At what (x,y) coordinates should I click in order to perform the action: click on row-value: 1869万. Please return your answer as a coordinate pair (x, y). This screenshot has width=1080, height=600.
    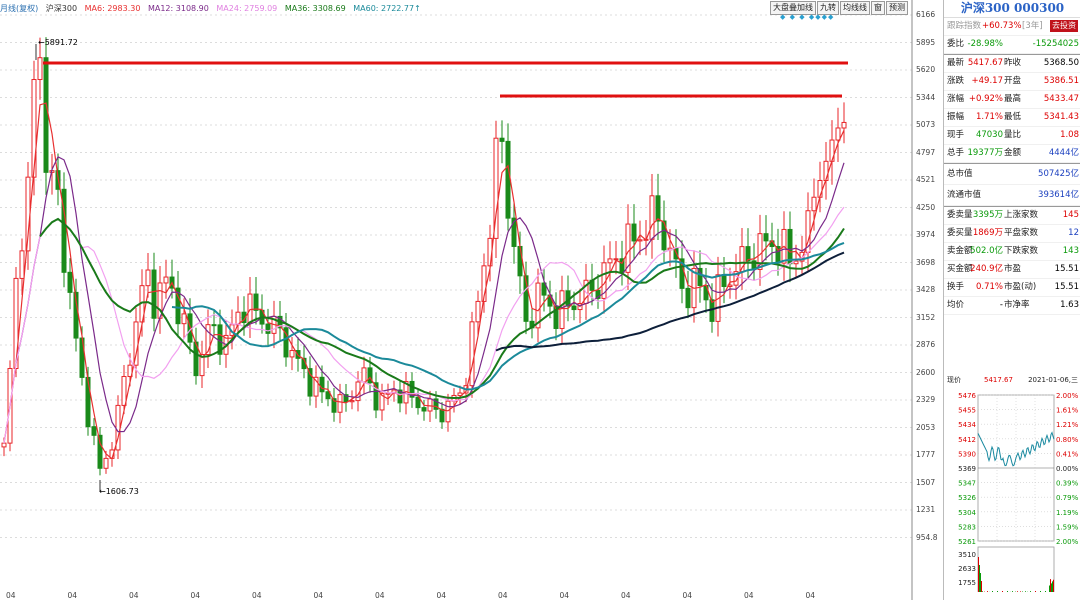
    Looking at the image, I should click on (987, 233).